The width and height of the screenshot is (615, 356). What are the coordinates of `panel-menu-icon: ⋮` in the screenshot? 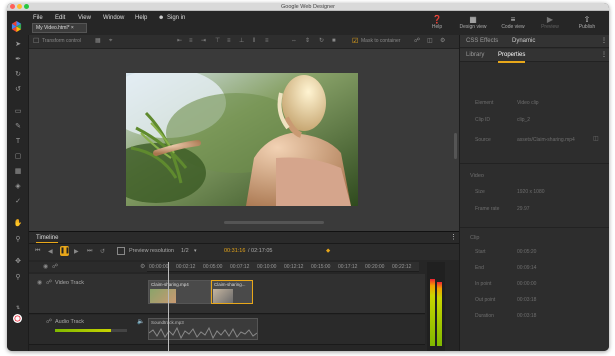 It's located at (604, 41).